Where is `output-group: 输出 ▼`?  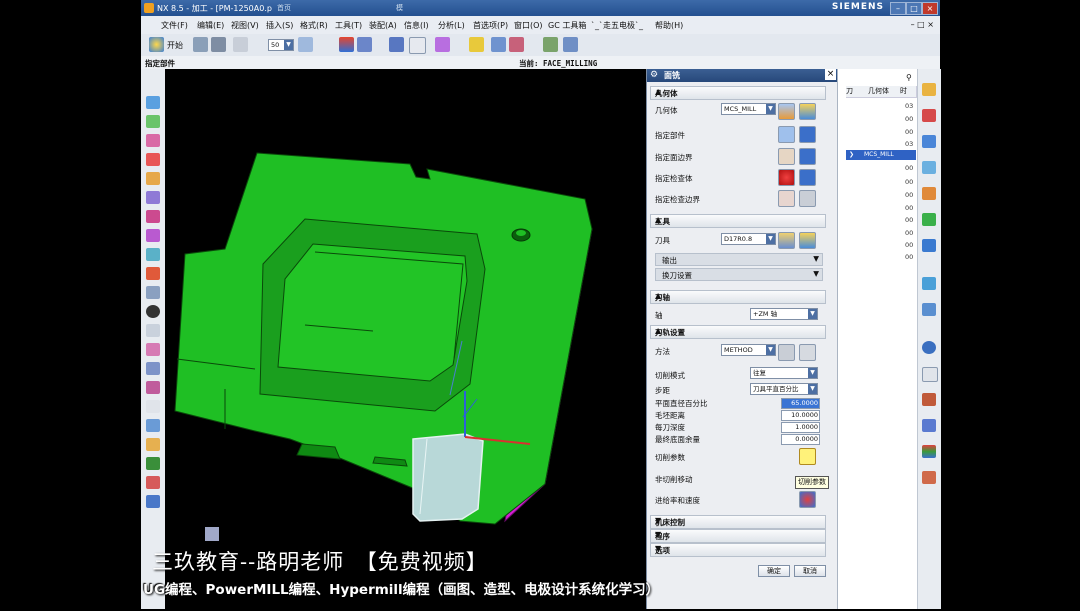
output-group: 输出 ▼ is located at coordinates (739, 259).